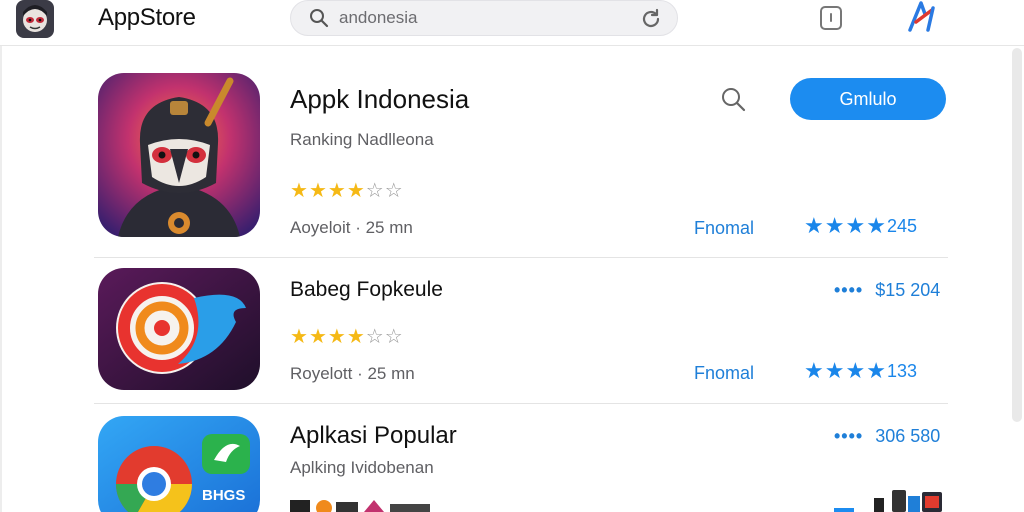  I want to click on price-label: •••• 306 580, so click(887, 436).